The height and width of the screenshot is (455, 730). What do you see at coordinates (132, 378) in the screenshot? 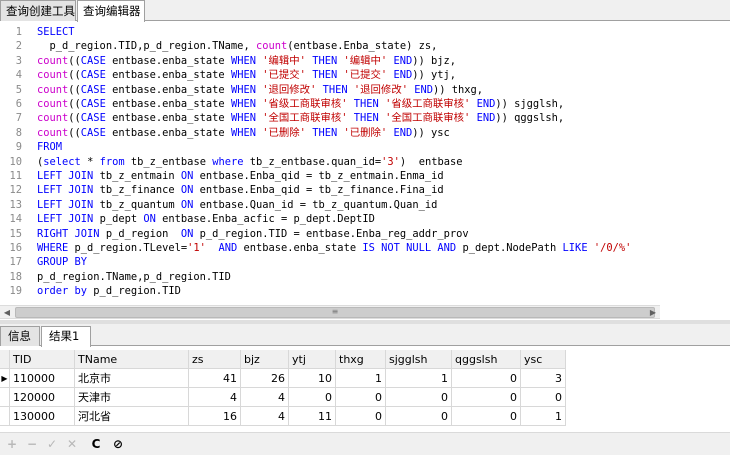
I see `cell-tname: 北京市` at bounding box center [132, 378].